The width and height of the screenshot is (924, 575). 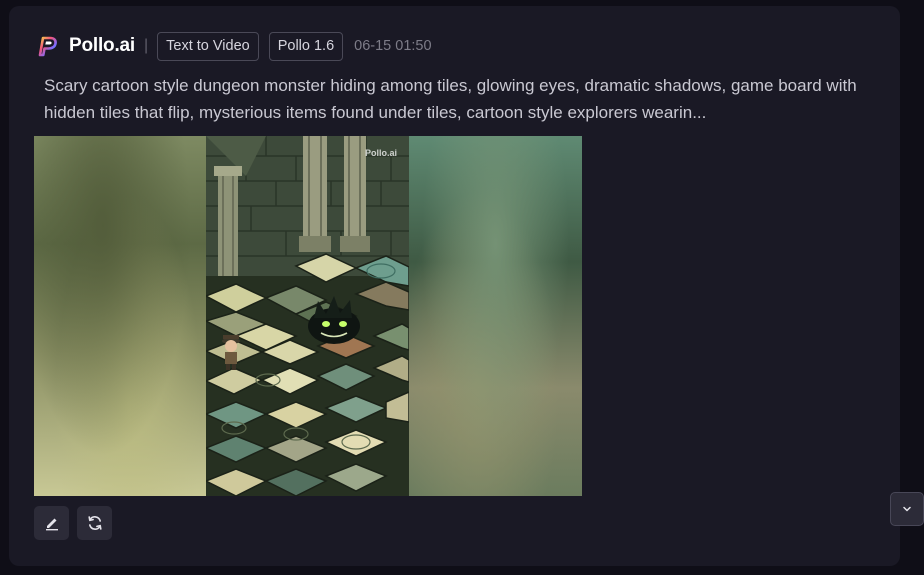 What do you see at coordinates (102, 45) in the screenshot?
I see `brand-name: Pollo.ai` at bounding box center [102, 45].